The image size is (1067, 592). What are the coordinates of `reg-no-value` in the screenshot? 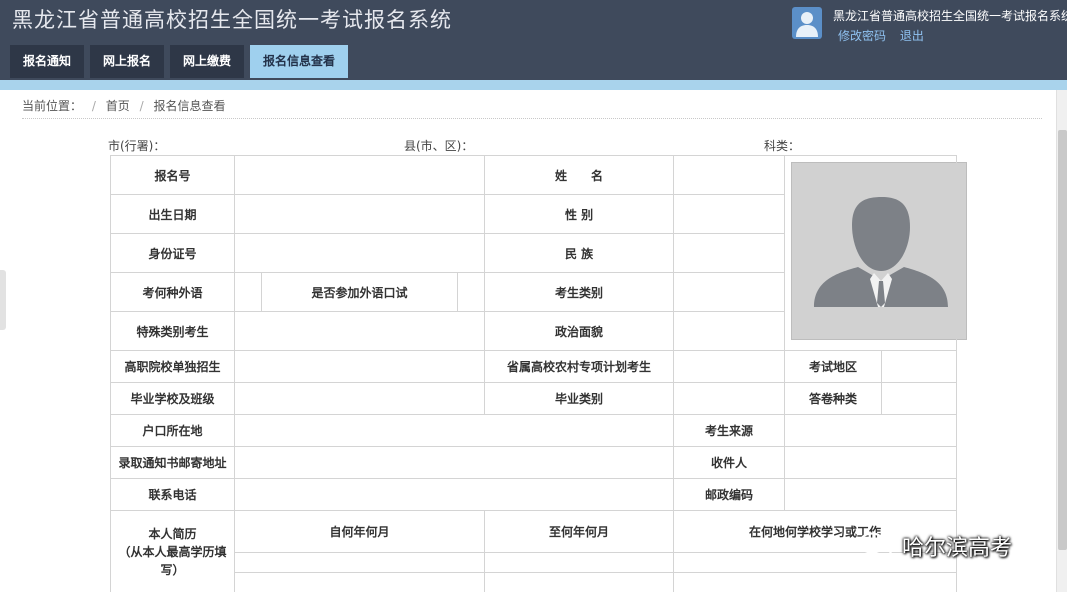 It's located at (359, 175).